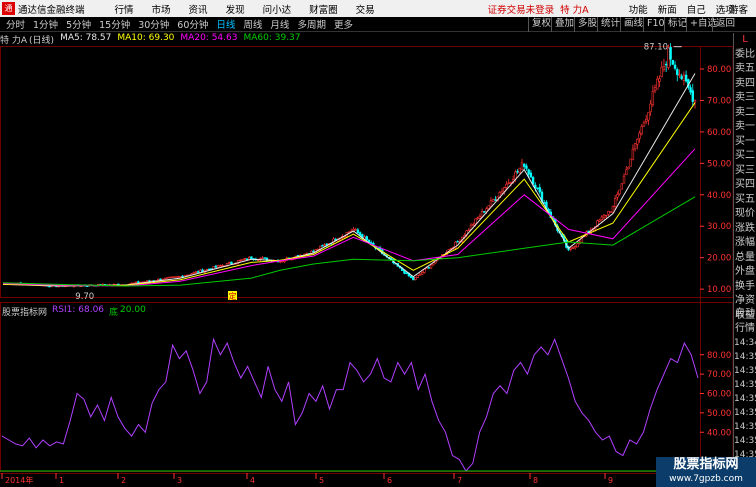 The image size is (756, 487). I want to click on quote-row-label: 买三, so click(745, 170).